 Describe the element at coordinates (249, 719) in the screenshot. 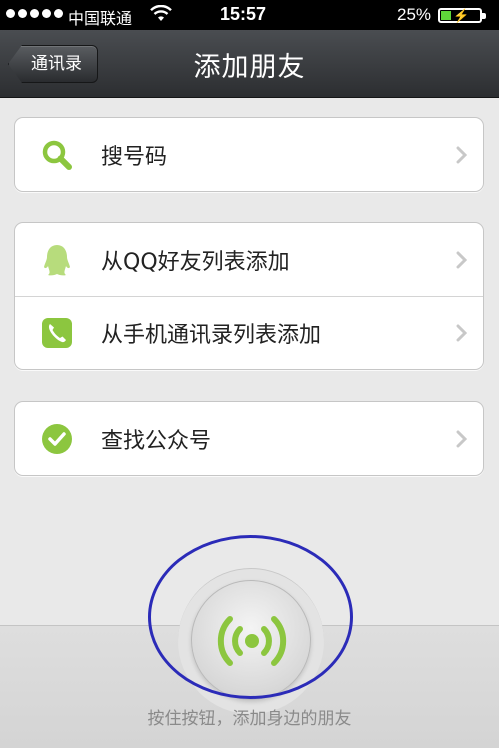

I see `radar-hint-text: 按住按钮，添加身边的朋友` at that location.